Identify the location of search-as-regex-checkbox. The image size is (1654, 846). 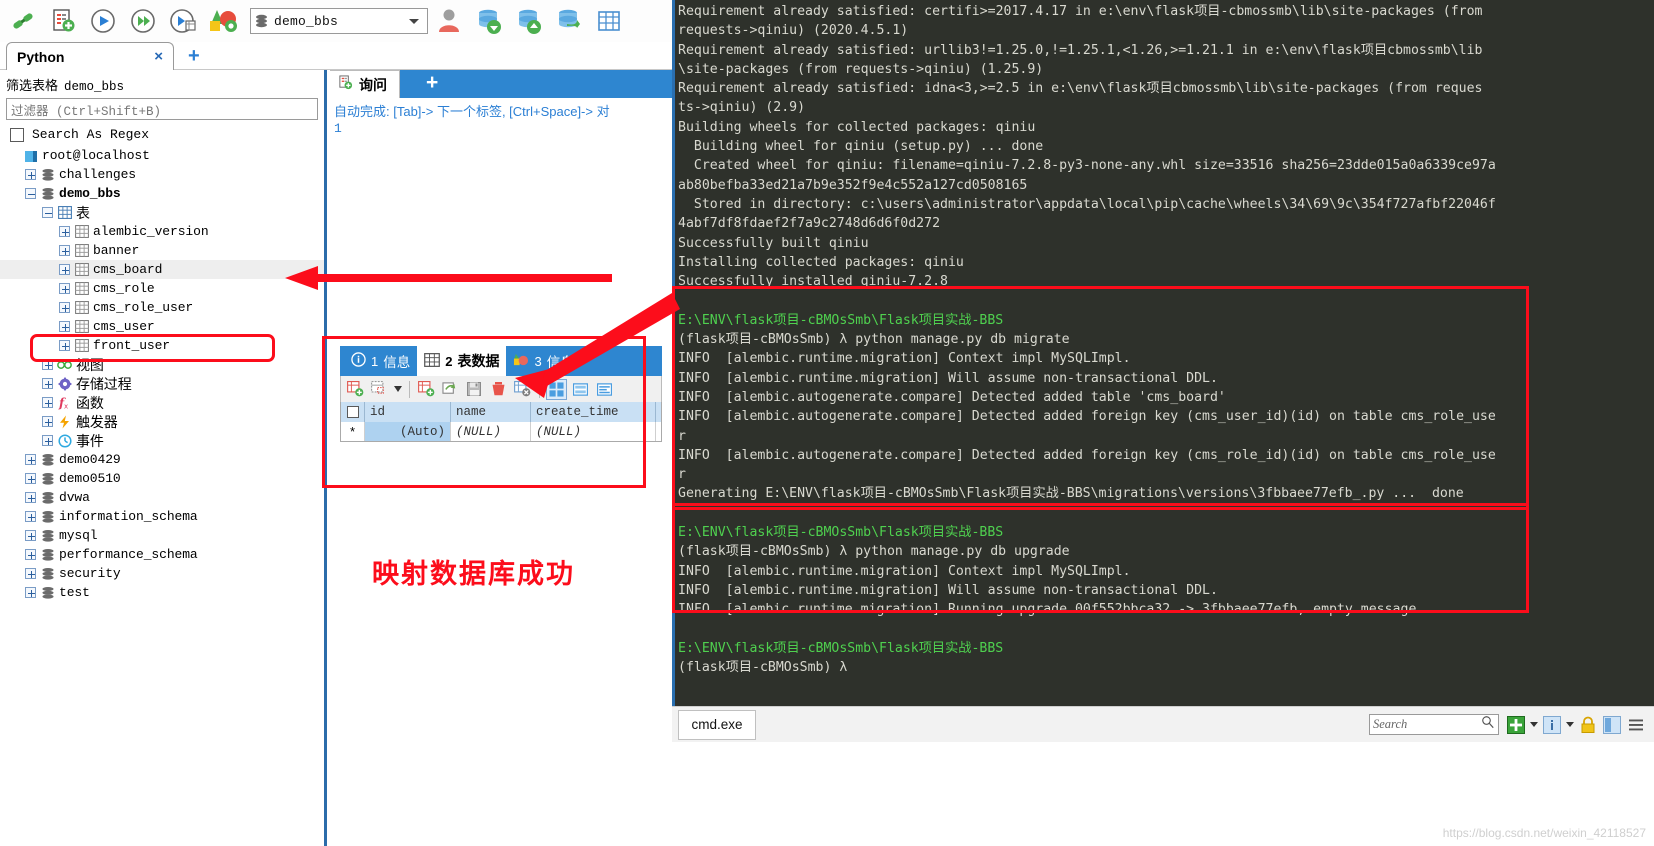
(17, 134).